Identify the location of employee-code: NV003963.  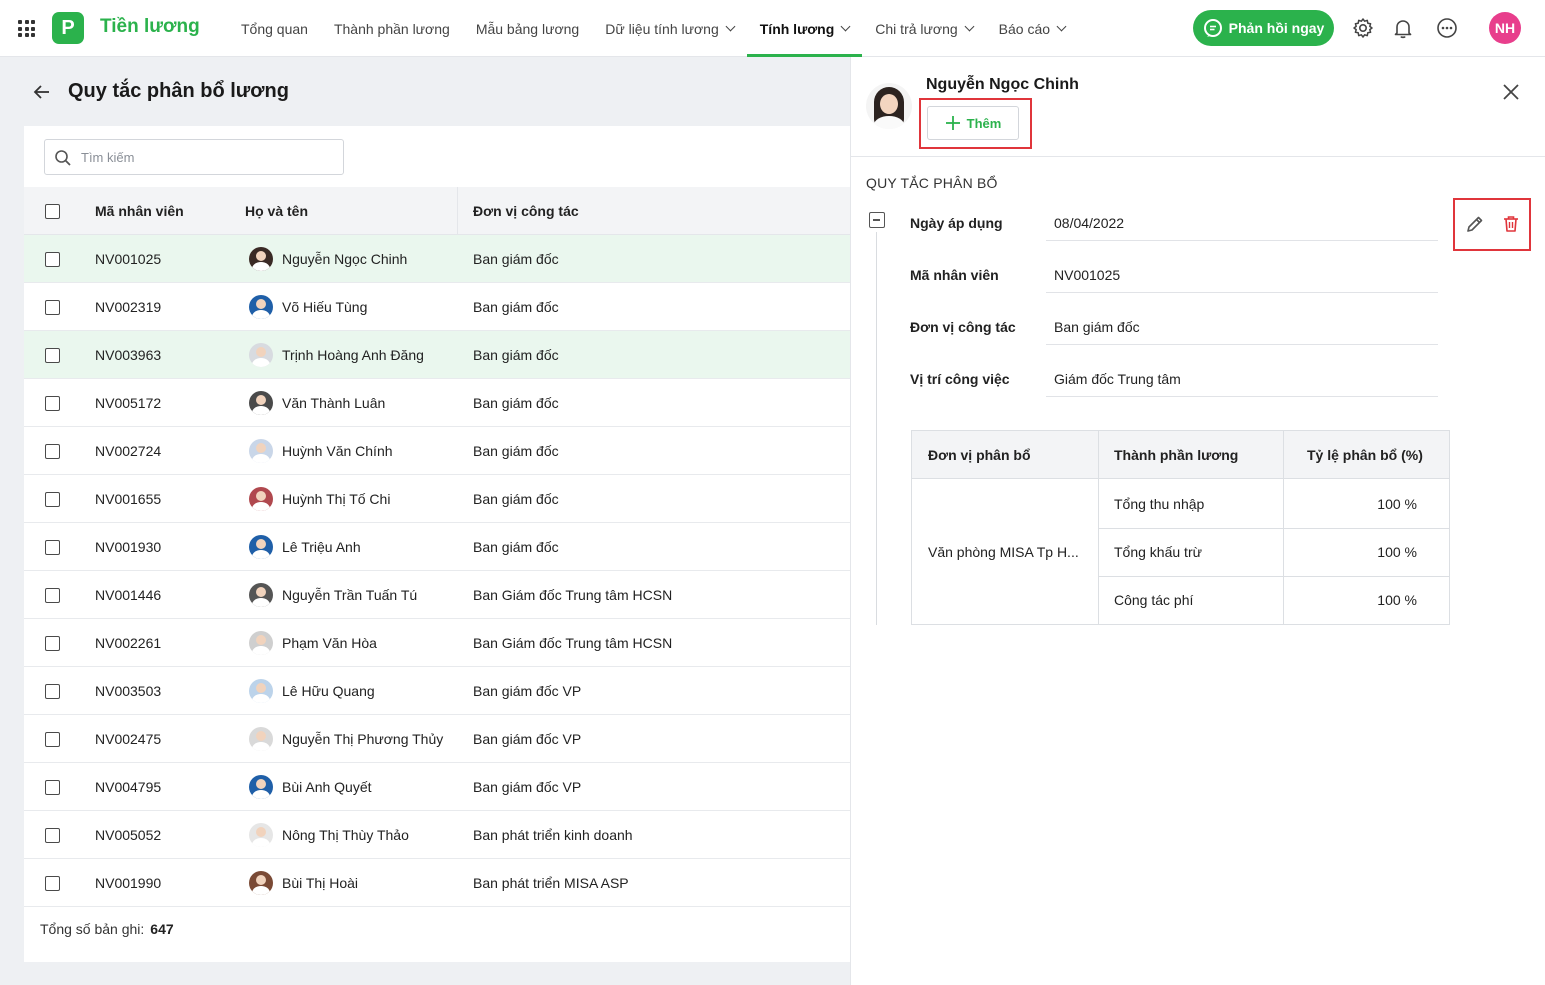
(128, 355).